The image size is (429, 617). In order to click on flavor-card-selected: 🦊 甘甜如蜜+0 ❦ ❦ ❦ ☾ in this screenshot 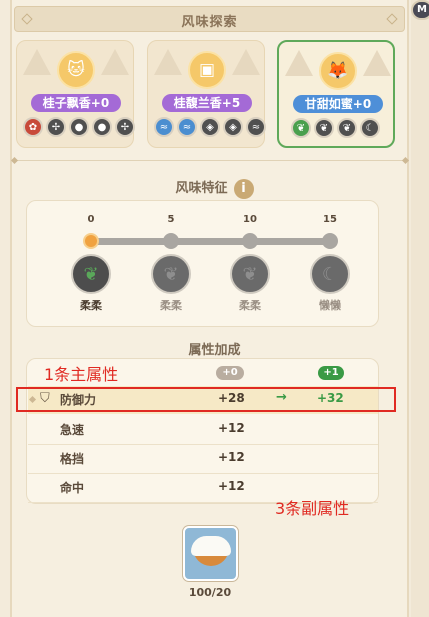, I will do `click(336, 94)`.